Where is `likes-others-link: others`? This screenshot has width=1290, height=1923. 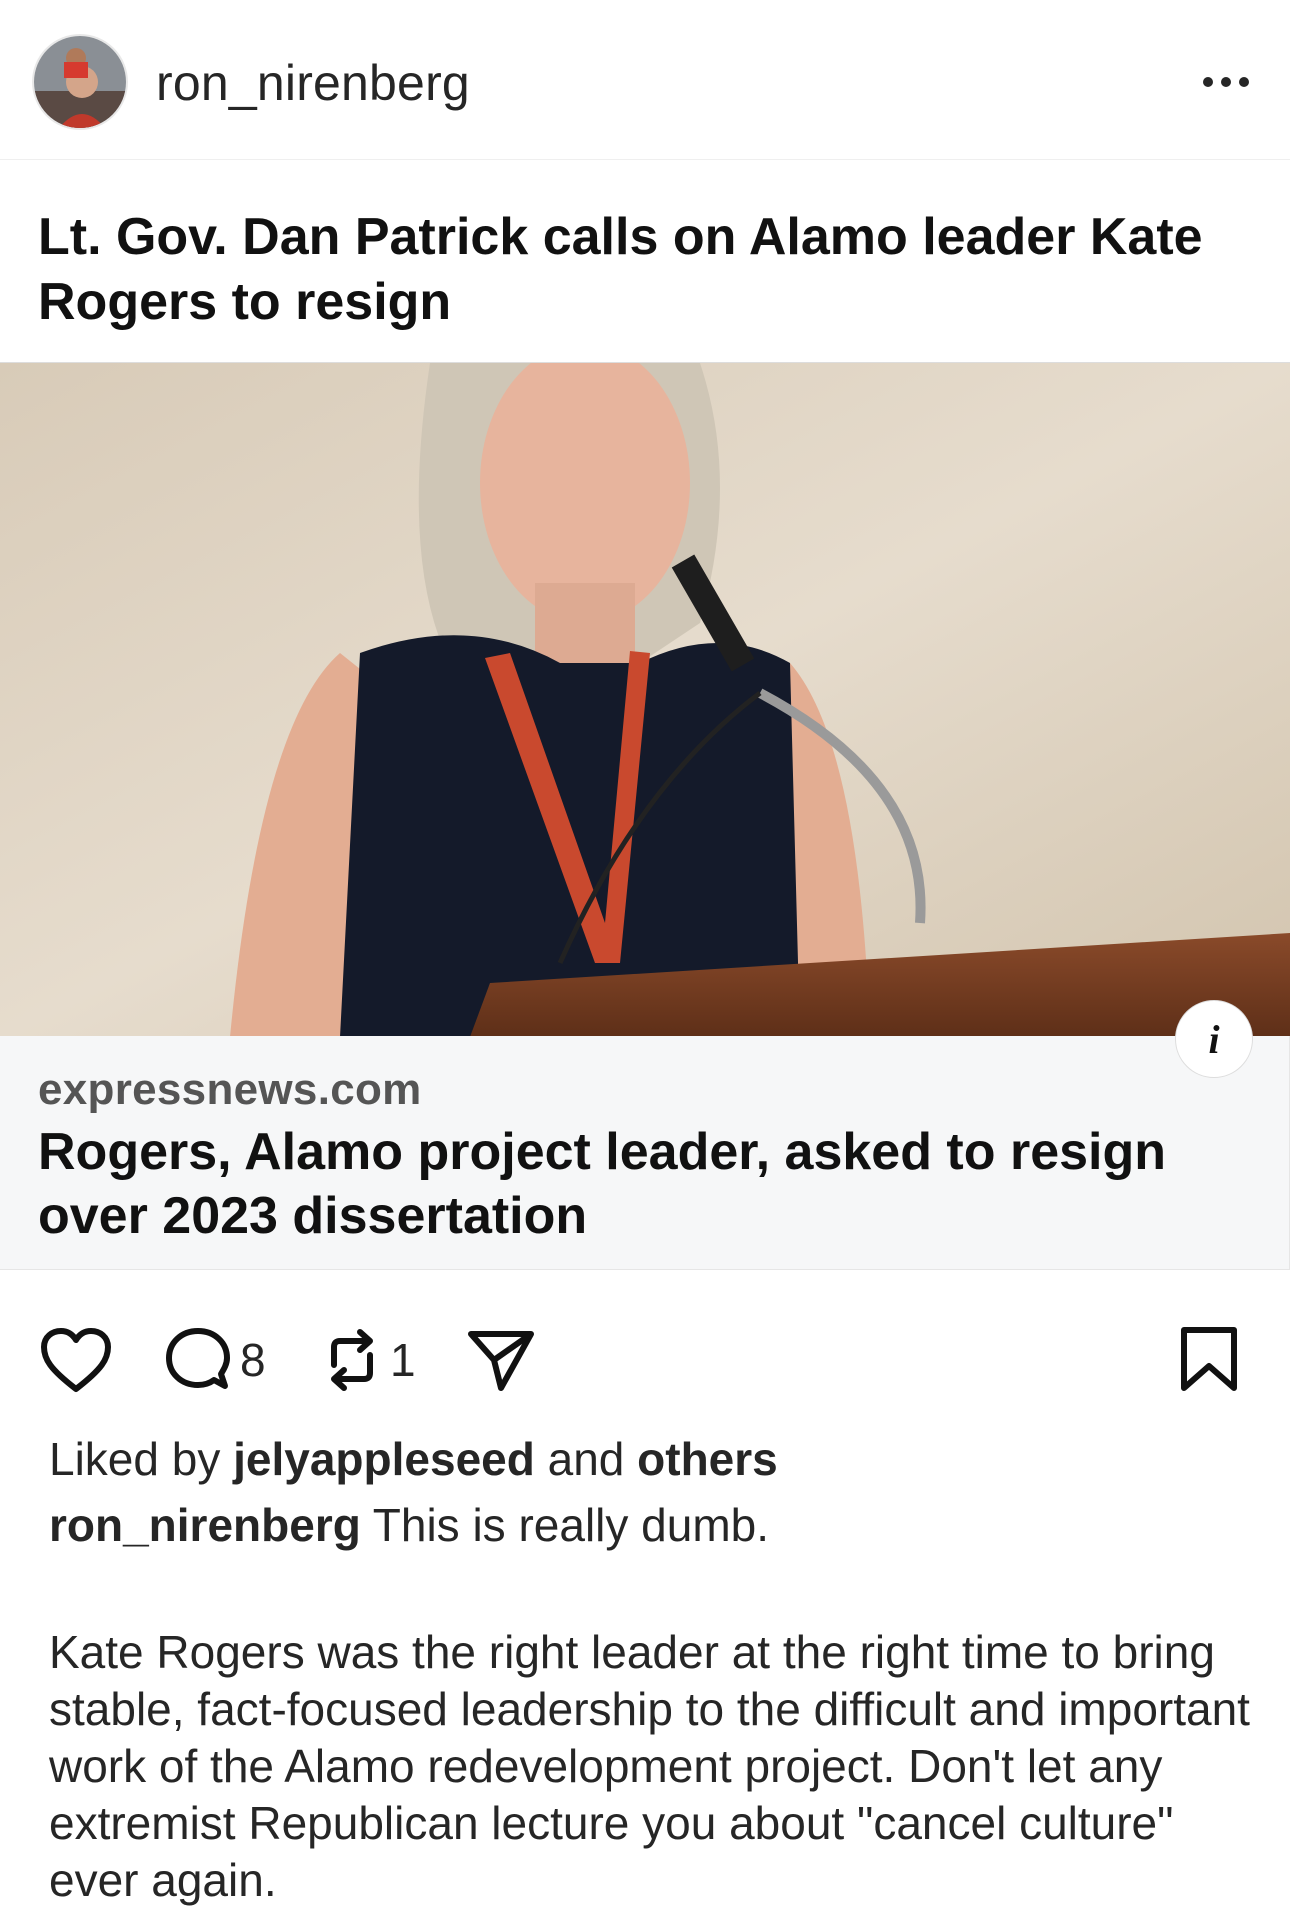 likes-others-link: others is located at coordinates (707, 1459).